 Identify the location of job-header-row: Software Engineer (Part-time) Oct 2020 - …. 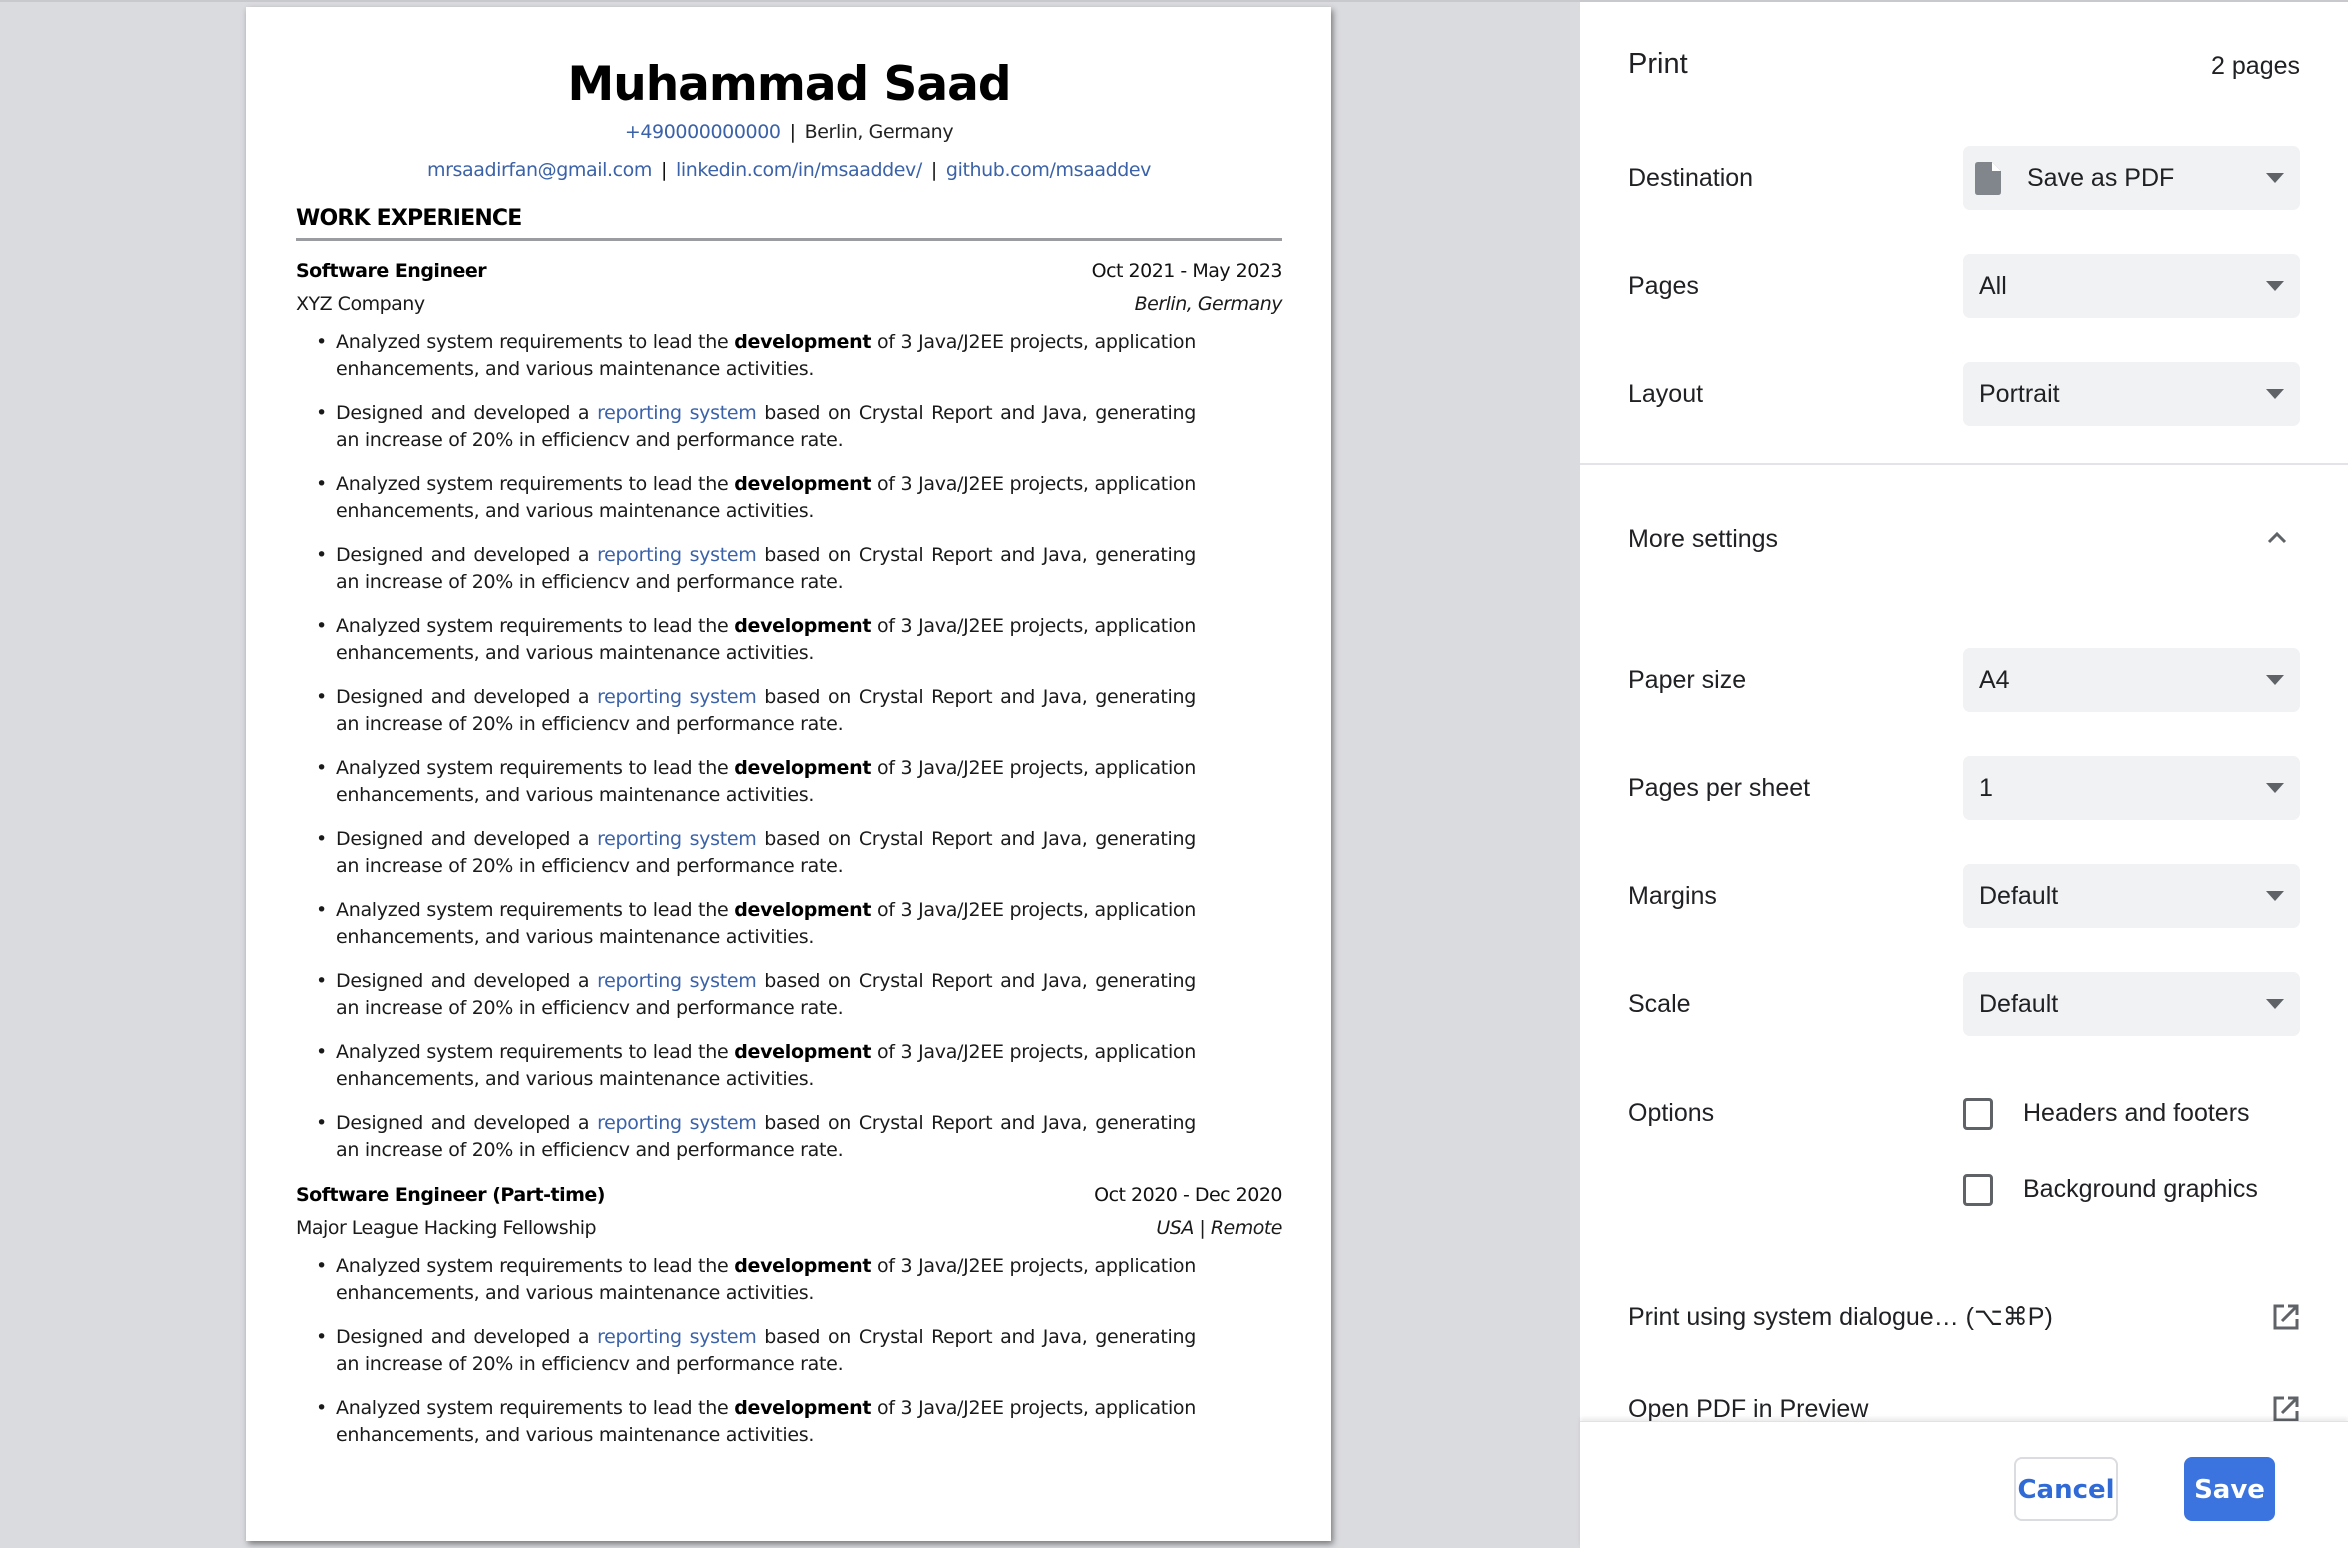
(789, 1195).